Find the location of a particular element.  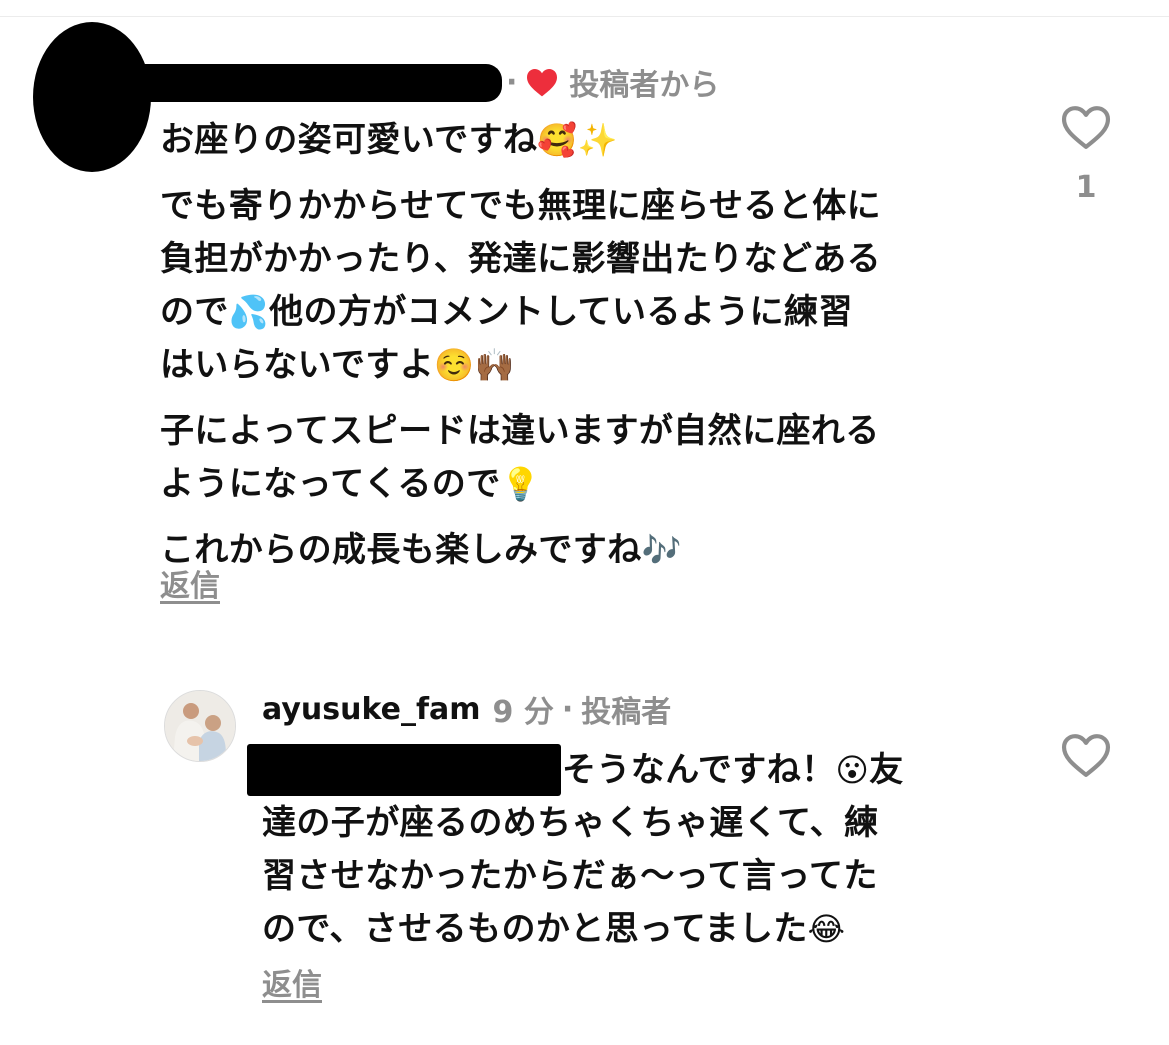

comment-line: でも寄りかからせてでも無理に座らせると体に is located at coordinates (521, 206).